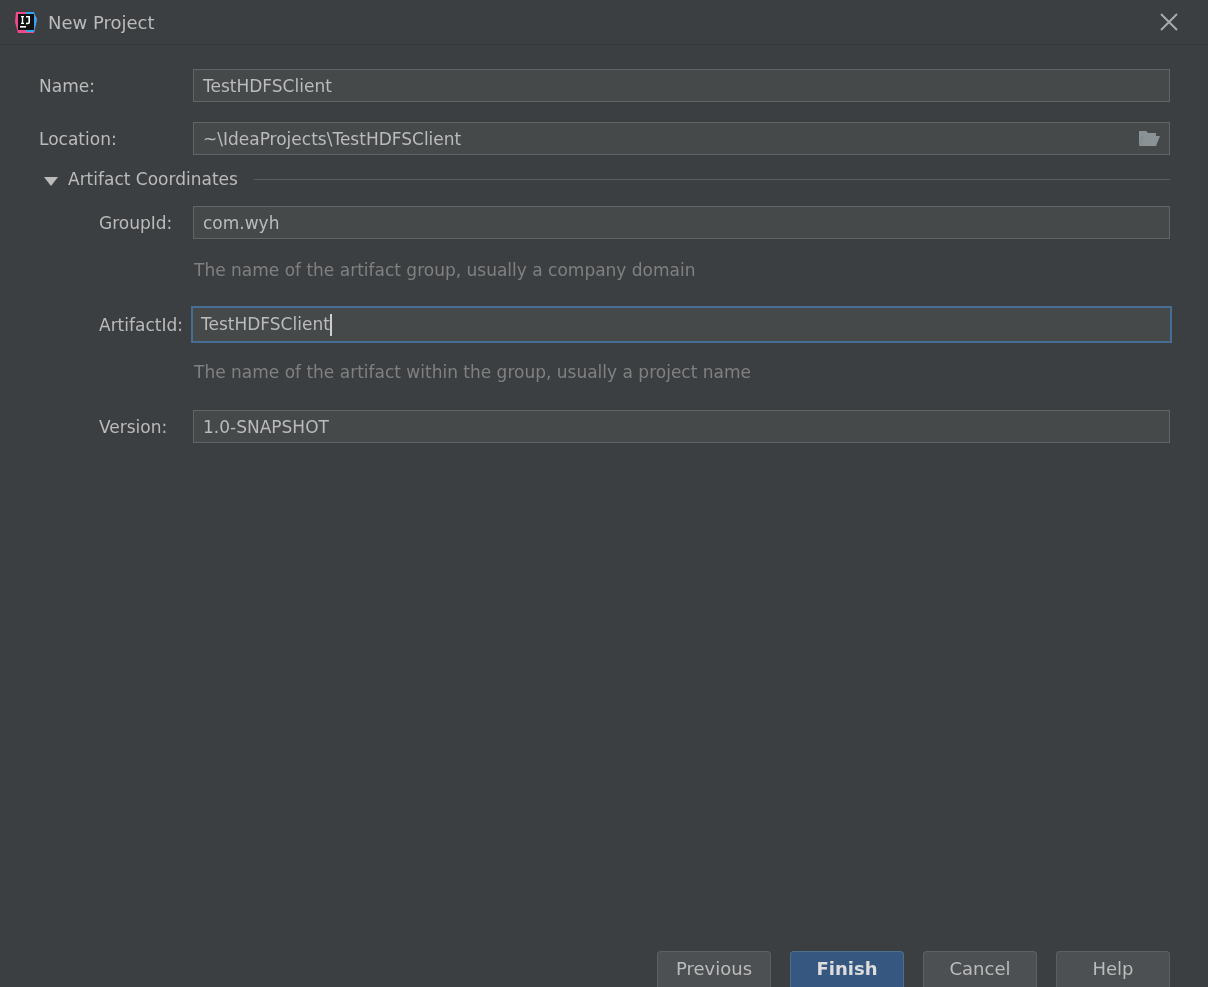 The image size is (1208, 987). I want to click on dialog-button: Help, so click(1113, 969).